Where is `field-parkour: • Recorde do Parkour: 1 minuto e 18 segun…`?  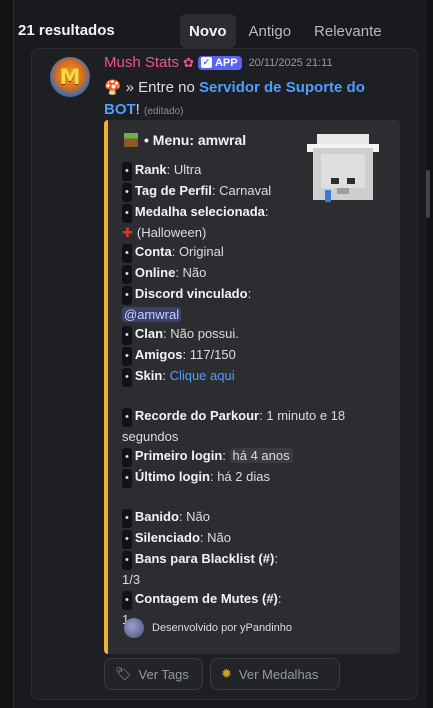 field-parkour: • Recorde do Parkour: 1 minuto e 18 segun… is located at coordinates (234, 426).